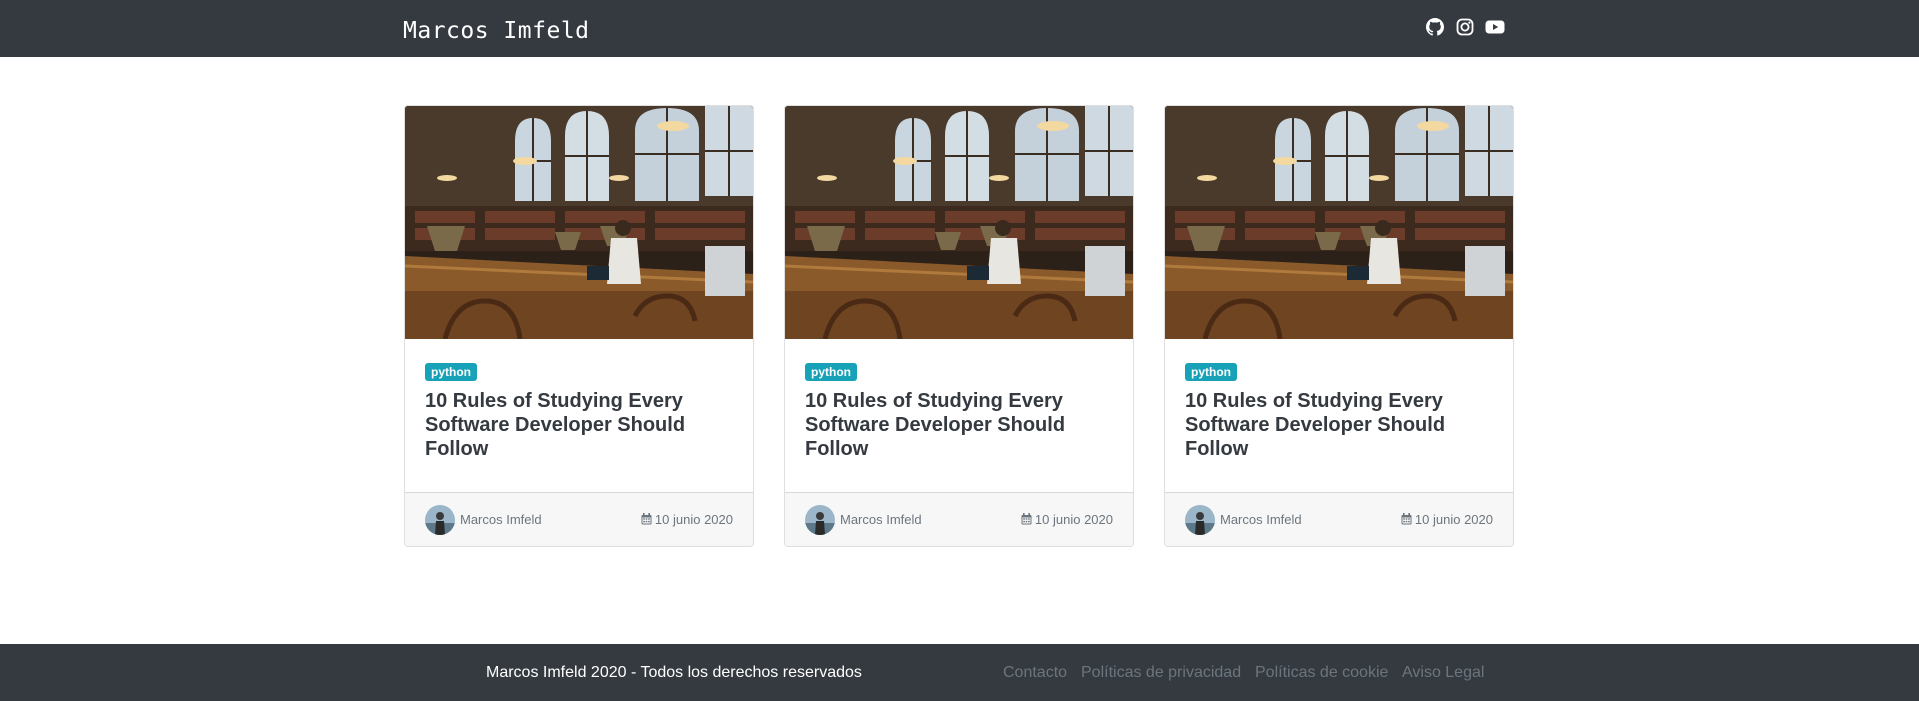 The width and height of the screenshot is (1919, 701). Describe the element at coordinates (1443, 673) in the screenshot. I see `footer-link-aviso-legal: Aviso Legal` at that location.